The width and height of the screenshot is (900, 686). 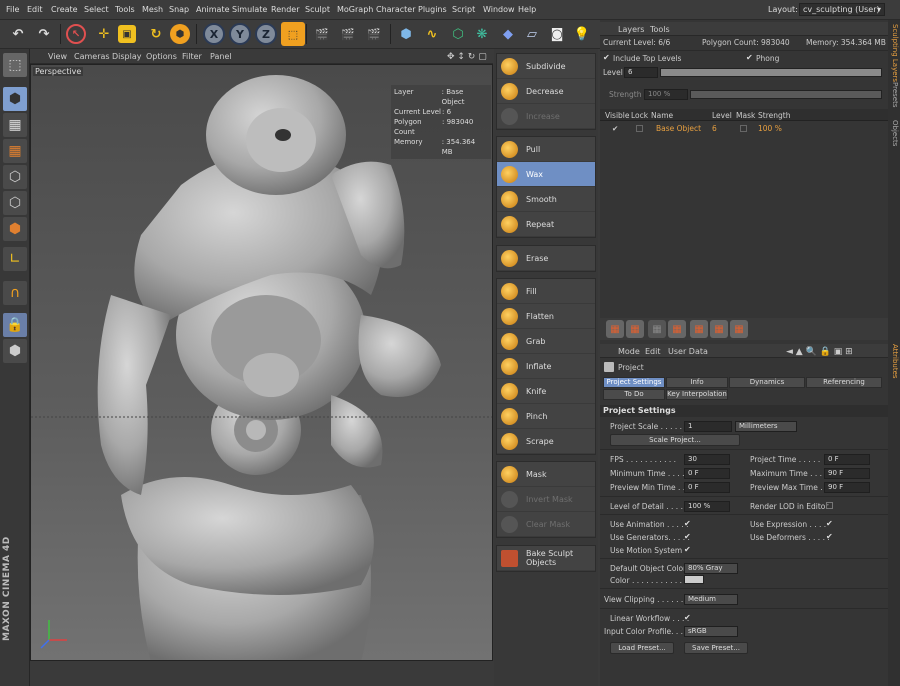 I want to click on workplane-mode-icon: ▦, so click(x=15, y=151).